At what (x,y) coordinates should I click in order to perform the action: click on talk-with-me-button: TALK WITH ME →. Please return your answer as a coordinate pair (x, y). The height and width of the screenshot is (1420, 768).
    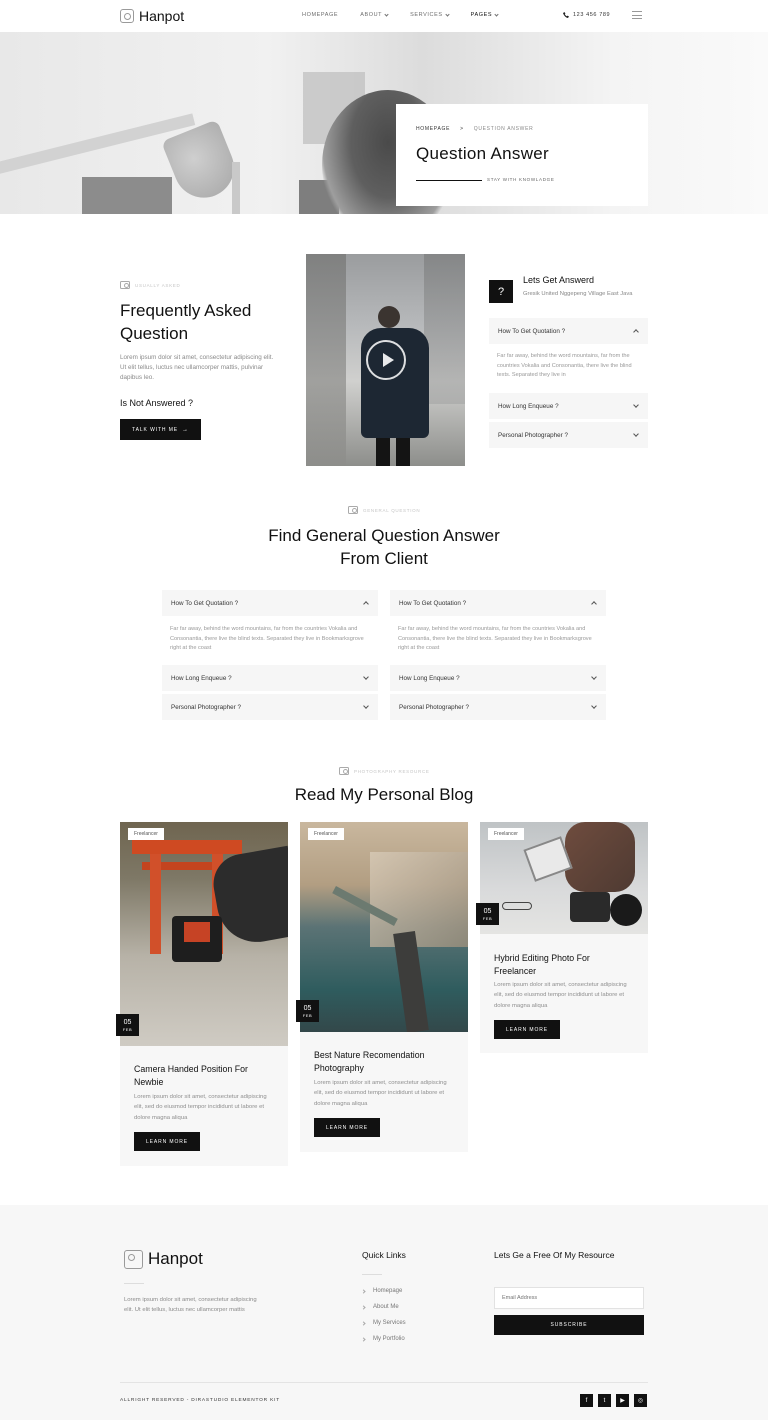
    Looking at the image, I should click on (160, 429).